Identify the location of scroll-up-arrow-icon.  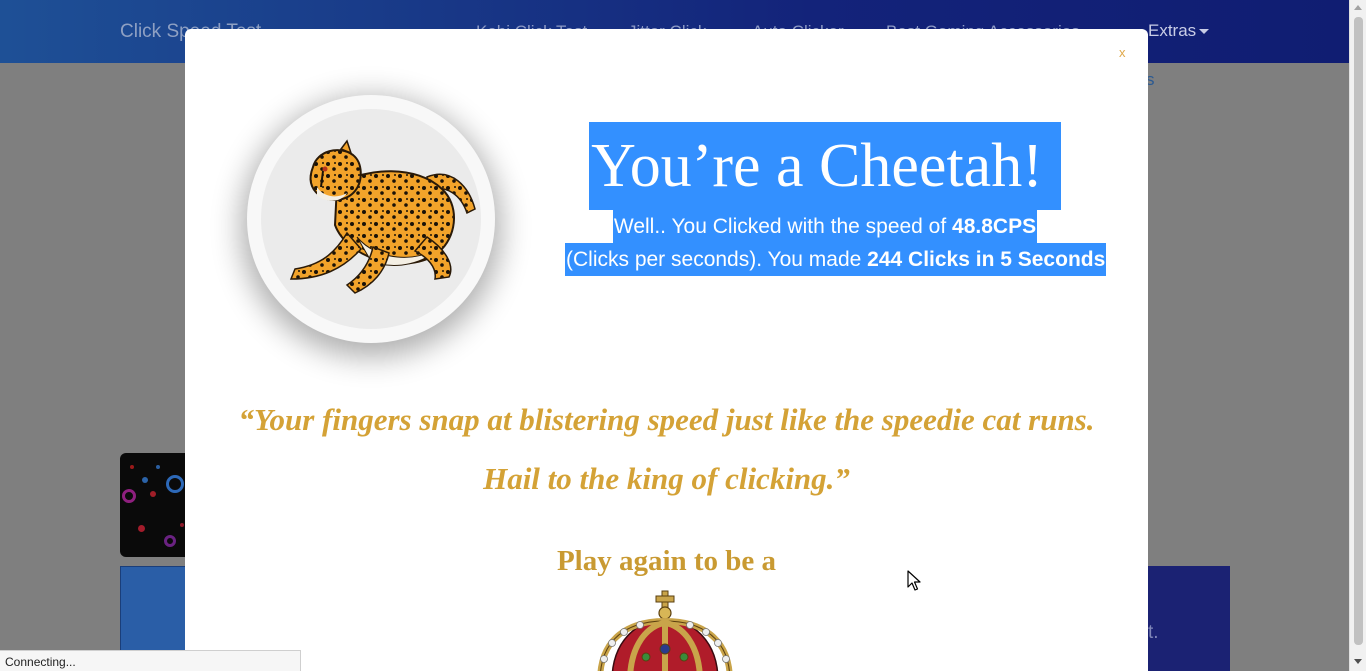
(1358, 7).